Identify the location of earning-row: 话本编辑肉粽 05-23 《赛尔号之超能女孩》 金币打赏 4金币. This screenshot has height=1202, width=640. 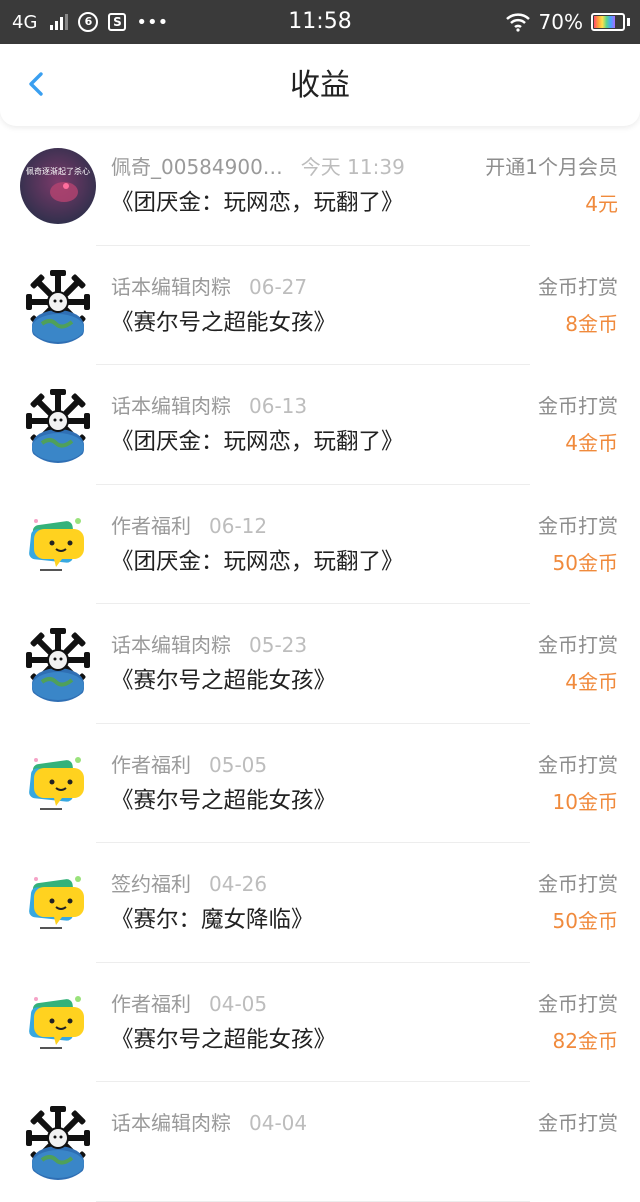
(320, 664).